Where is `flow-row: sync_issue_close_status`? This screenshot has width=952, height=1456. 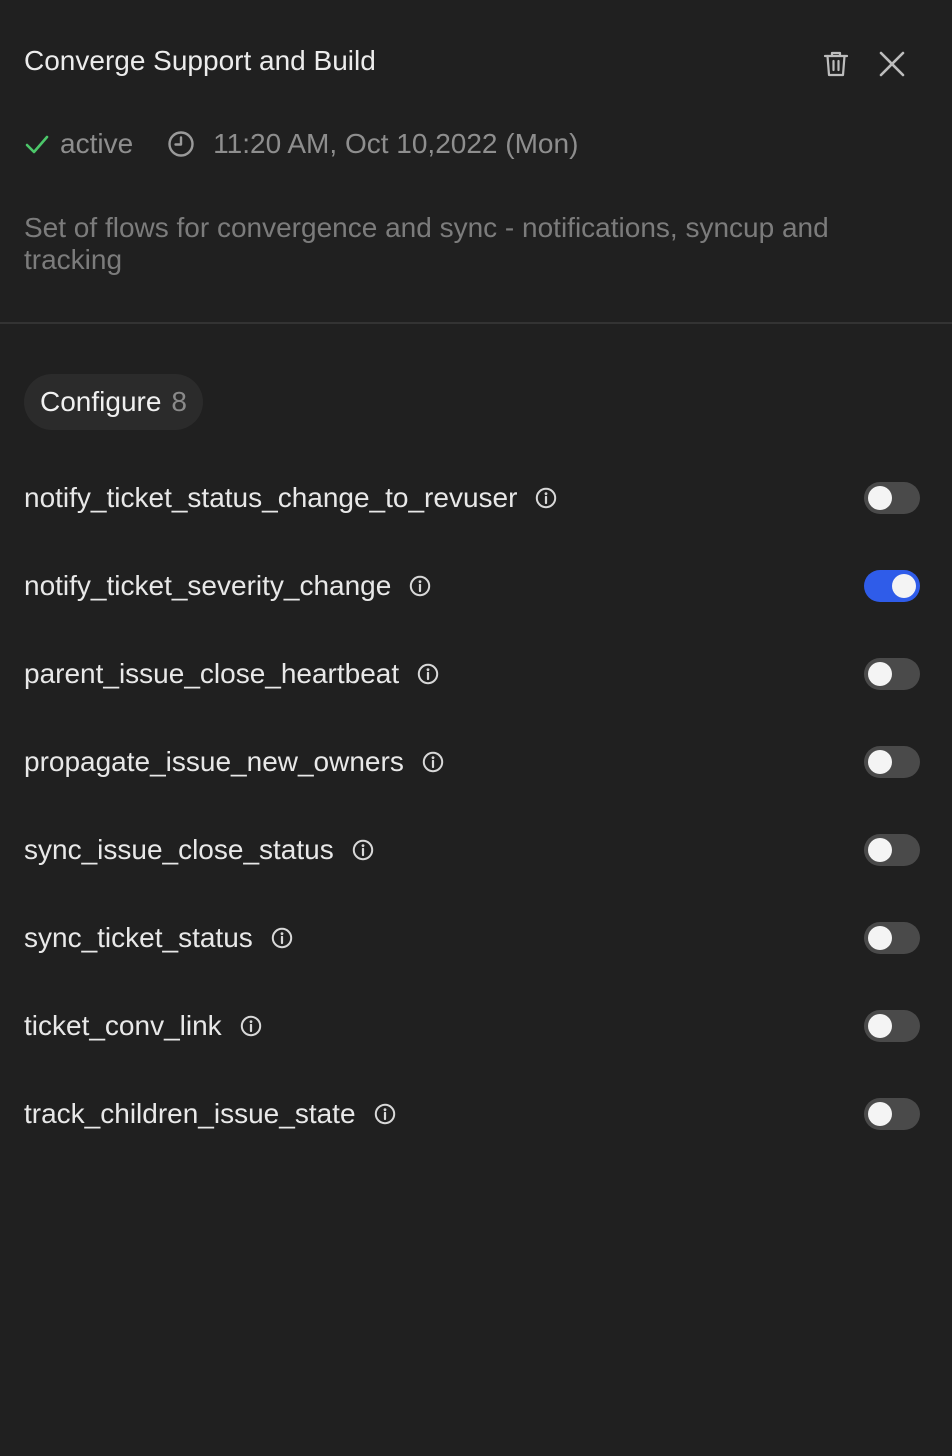 flow-row: sync_issue_close_status is located at coordinates (472, 850).